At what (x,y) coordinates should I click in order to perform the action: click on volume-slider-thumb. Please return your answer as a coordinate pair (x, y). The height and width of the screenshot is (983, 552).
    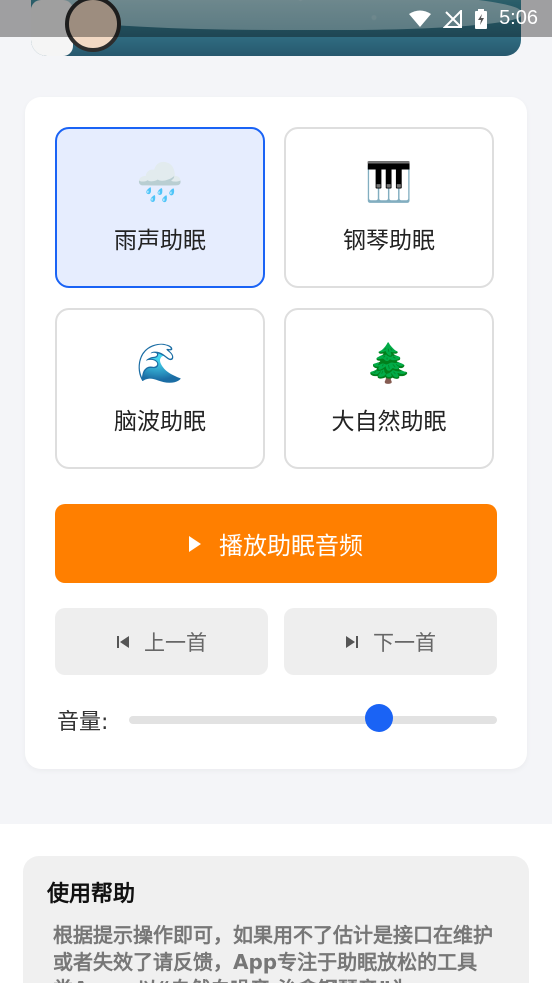
    Looking at the image, I should click on (379, 718).